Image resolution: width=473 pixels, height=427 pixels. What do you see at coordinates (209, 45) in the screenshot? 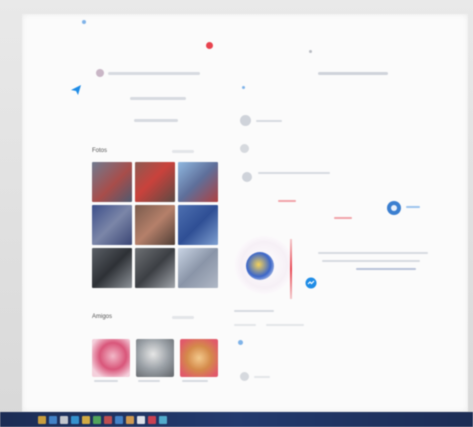
I see `notification-dot-icon` at bounding box center [209, 45].